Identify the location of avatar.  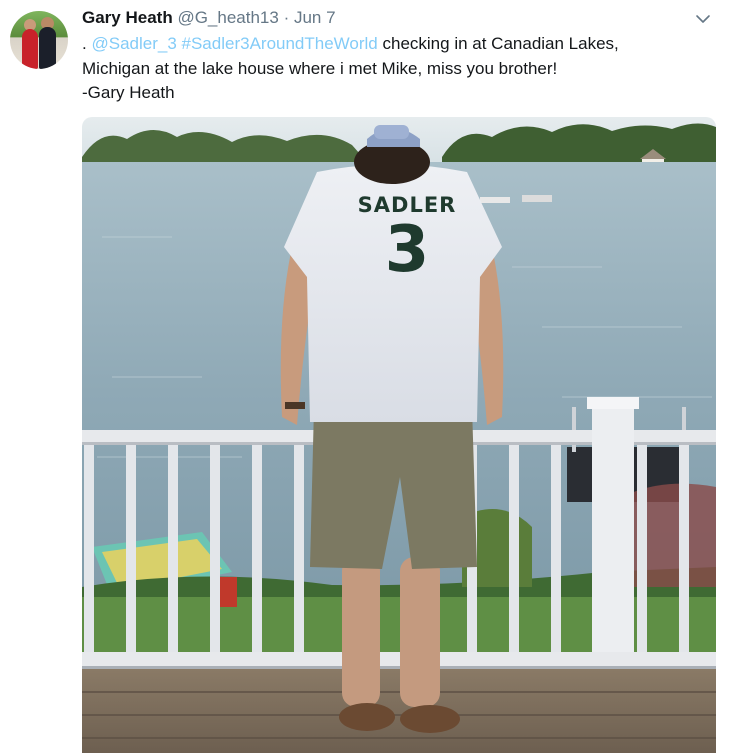
(39, 40).